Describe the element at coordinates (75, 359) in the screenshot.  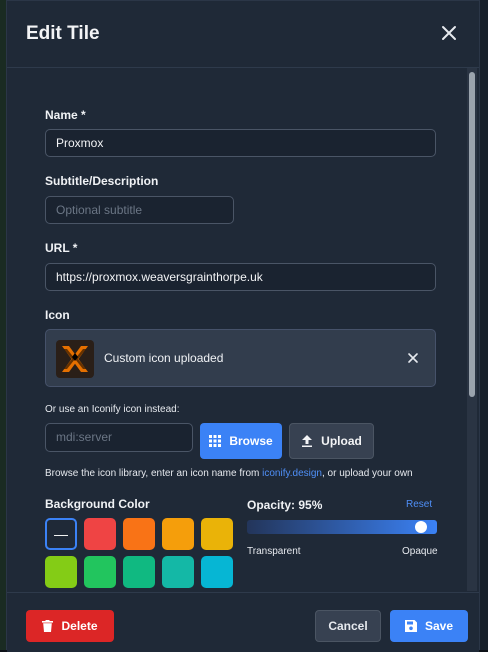
I see `proxmox-logo-icon` at that location.